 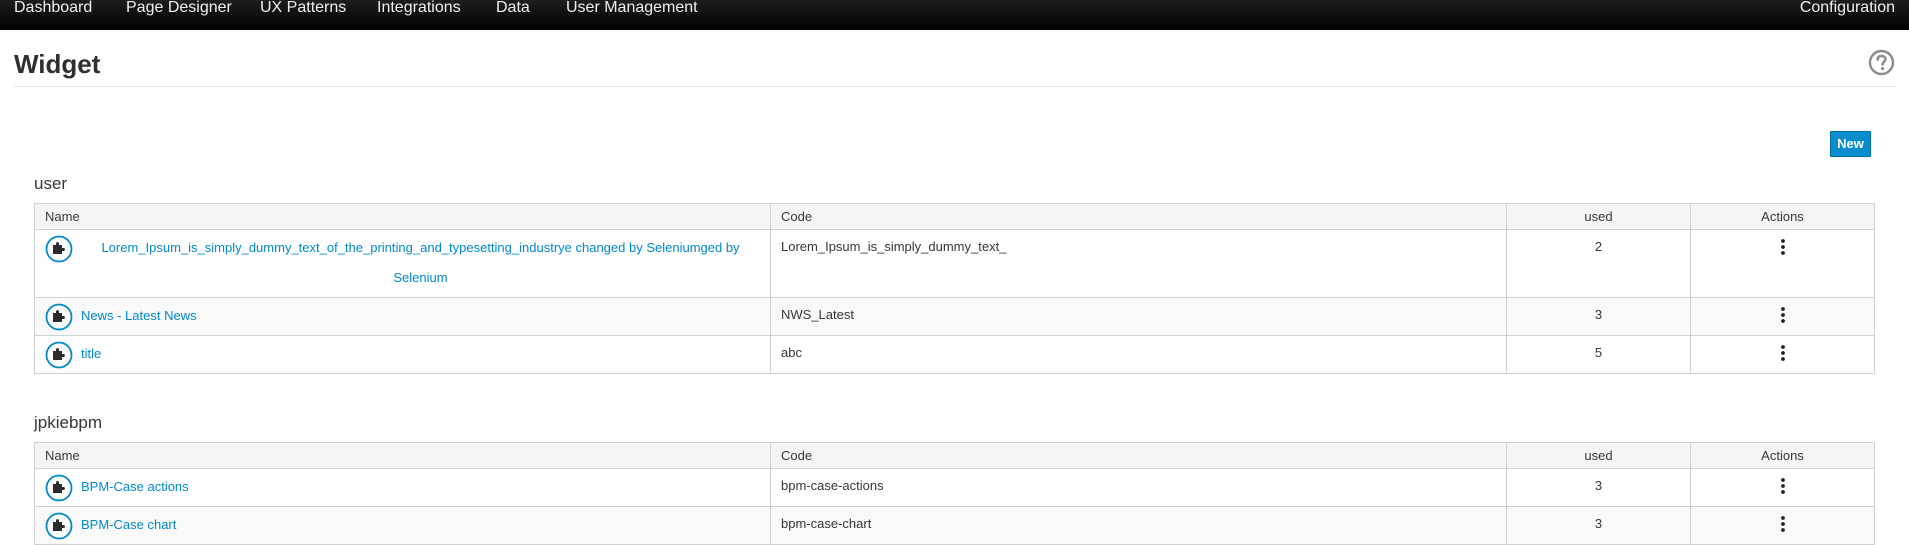 What do you see at coordinates (1138, 316) in the screenshot?
I see `widget-code: NWS_Latest` at bounding box center [1138, 316].